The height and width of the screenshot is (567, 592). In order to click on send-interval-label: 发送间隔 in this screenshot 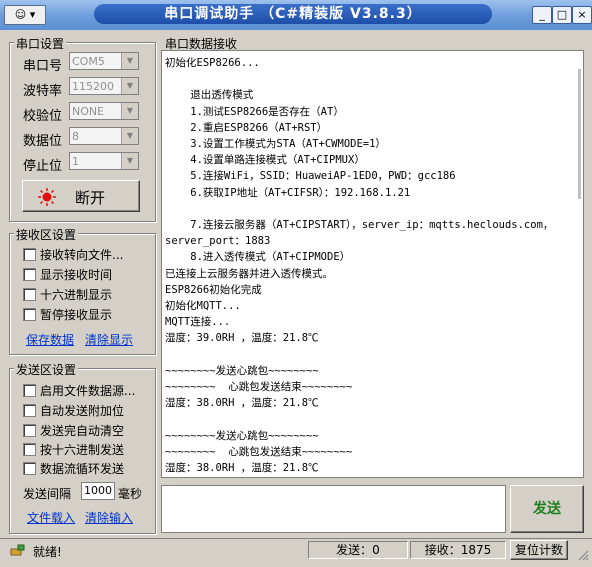, I will do `click(47, 494)`.